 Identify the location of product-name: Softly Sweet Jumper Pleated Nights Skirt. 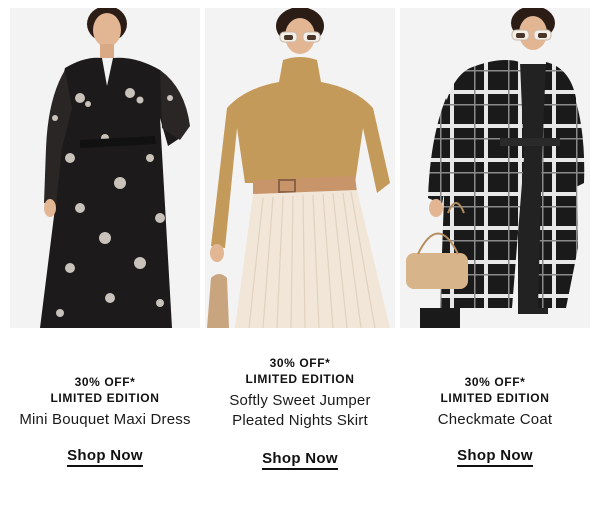
(300, 411).